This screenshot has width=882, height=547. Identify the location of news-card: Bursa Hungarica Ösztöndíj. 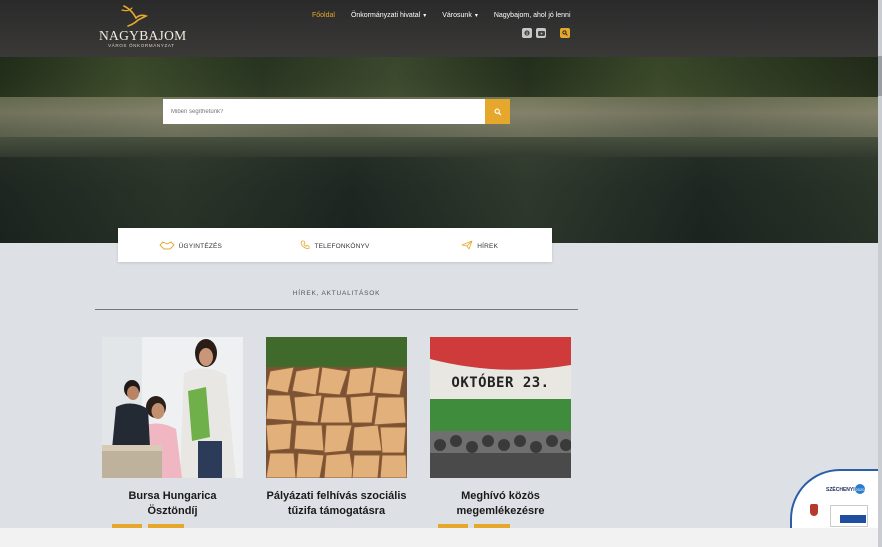
(172, 428).